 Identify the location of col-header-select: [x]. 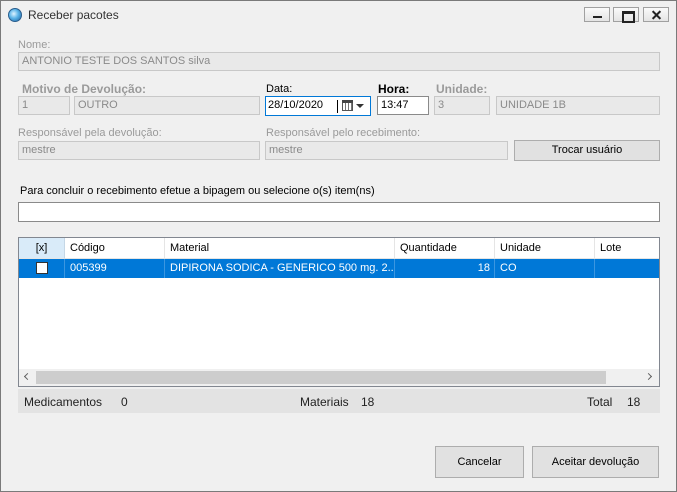
(42, 248).